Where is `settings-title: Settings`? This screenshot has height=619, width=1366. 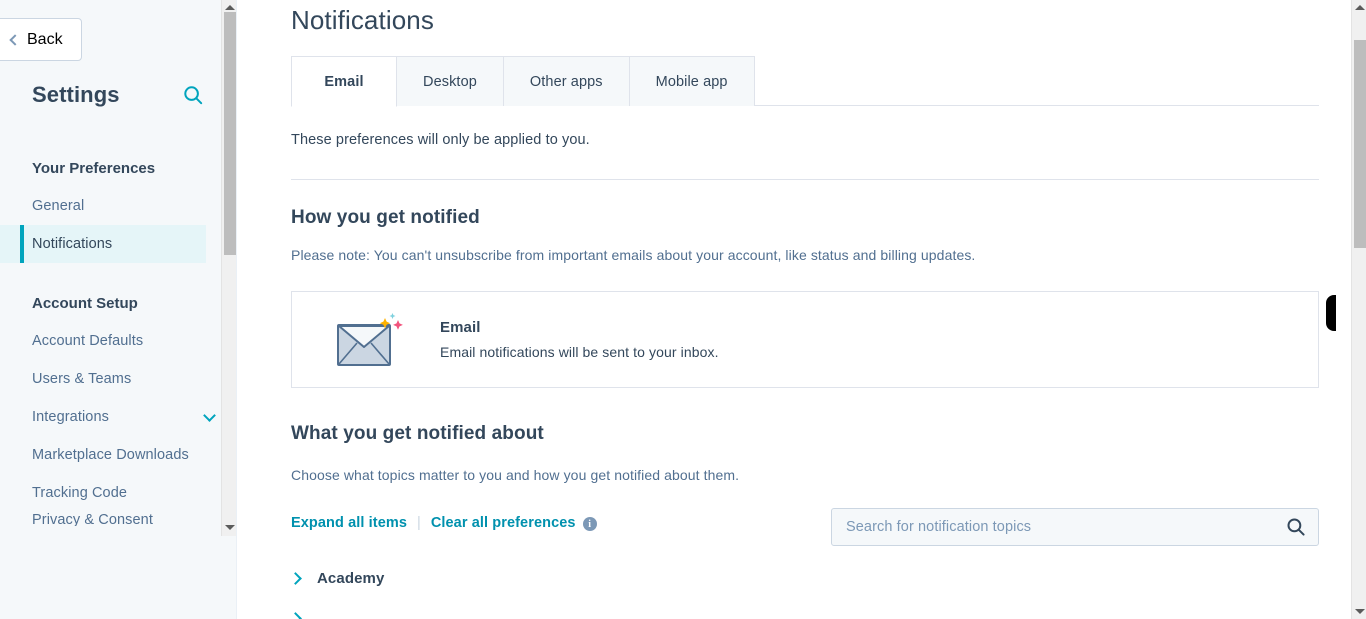 settings-title: Settings is located at coordinates (76, 94).